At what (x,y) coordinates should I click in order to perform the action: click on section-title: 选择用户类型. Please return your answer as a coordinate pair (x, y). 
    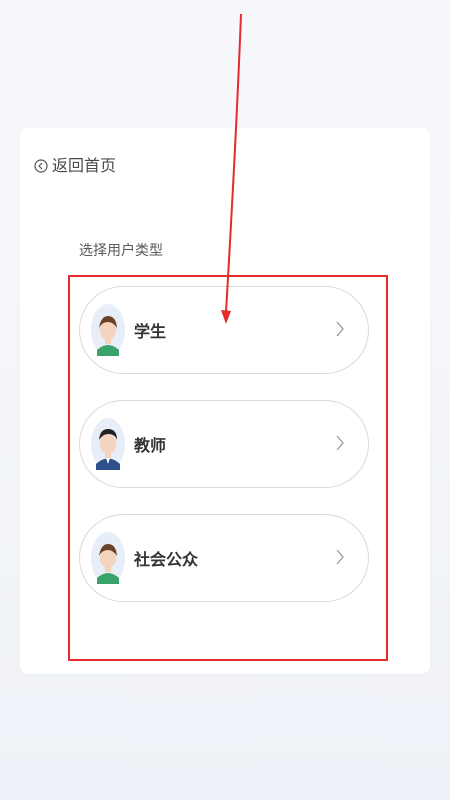
    Looking at the image, I should click on (121, 251).